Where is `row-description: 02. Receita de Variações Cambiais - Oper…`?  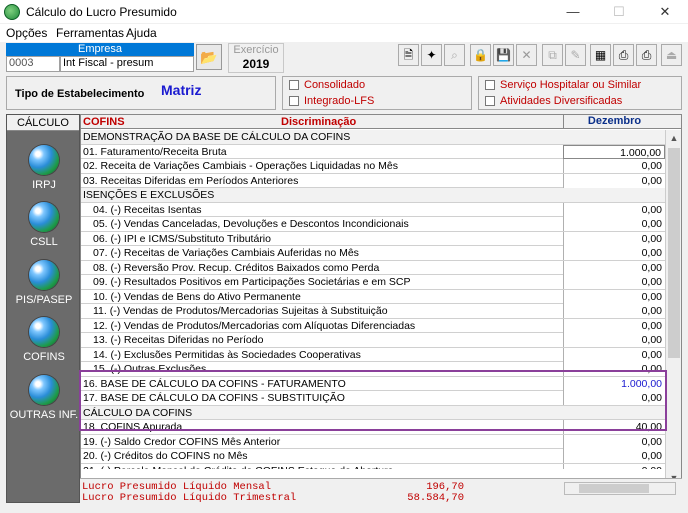 row-description: 02. Receita de Variações Cambiais - Oper… is located at coordinates (240, 166).